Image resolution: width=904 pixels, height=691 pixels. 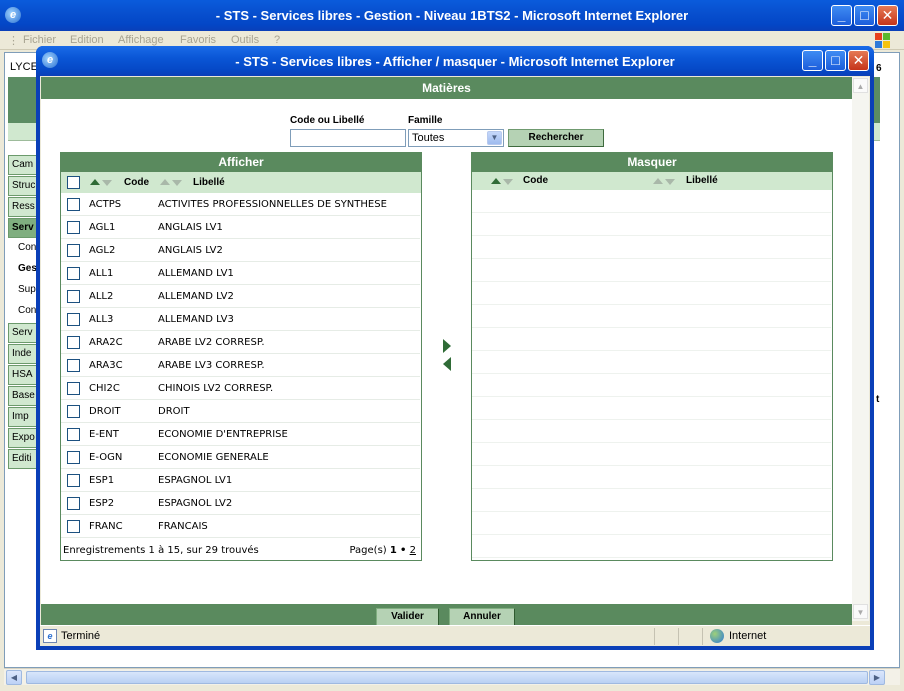 What do you see at coordinates (198, 40) in the screenshot?
I see `menu-favoris: Favoris` at bounding box center [198, 40].